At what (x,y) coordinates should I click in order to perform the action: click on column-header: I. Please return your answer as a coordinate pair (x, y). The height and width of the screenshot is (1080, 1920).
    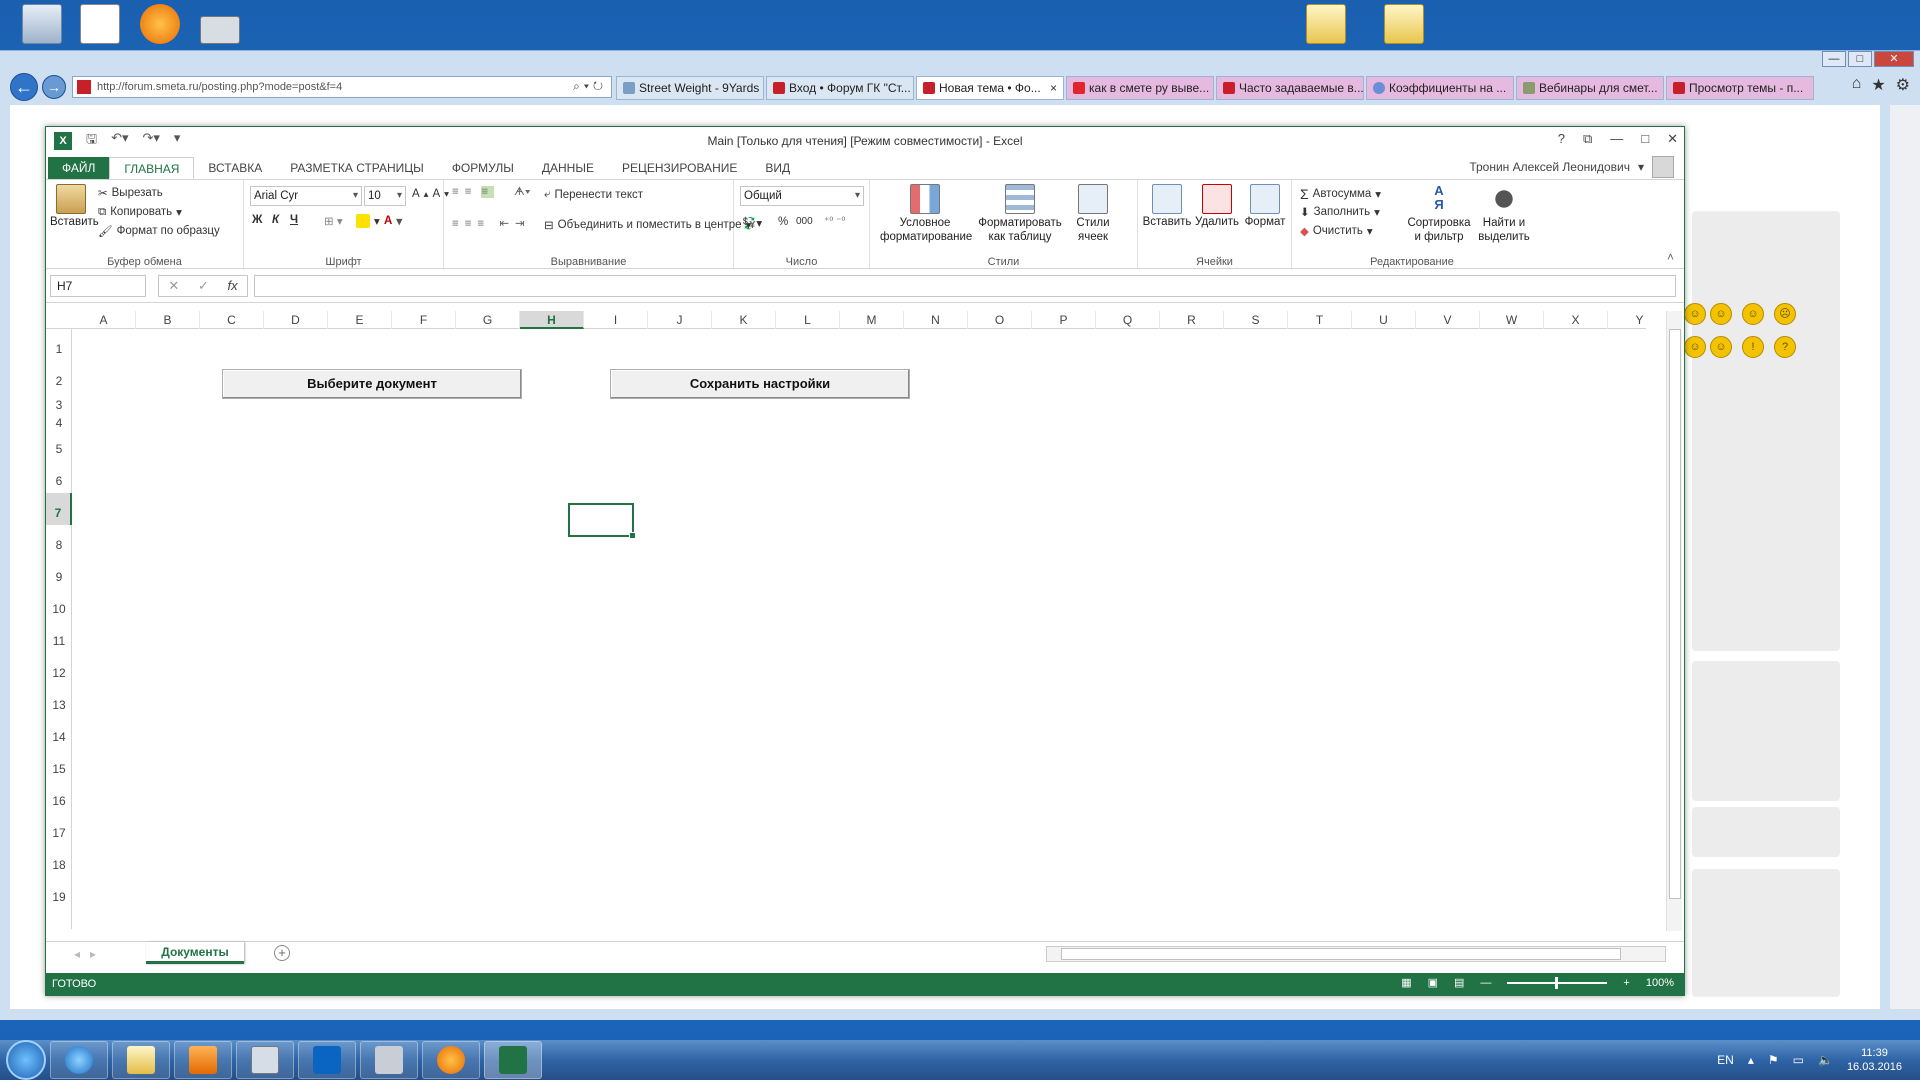
    Looking at the image, I should click on (616, 320).